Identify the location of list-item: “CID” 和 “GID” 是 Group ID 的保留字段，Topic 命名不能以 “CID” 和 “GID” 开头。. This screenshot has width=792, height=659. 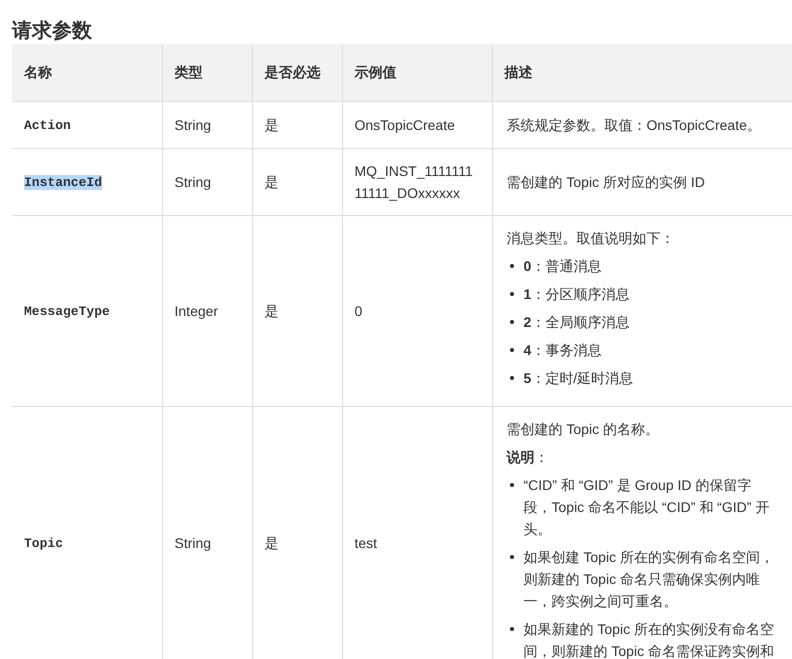
(647, 507).